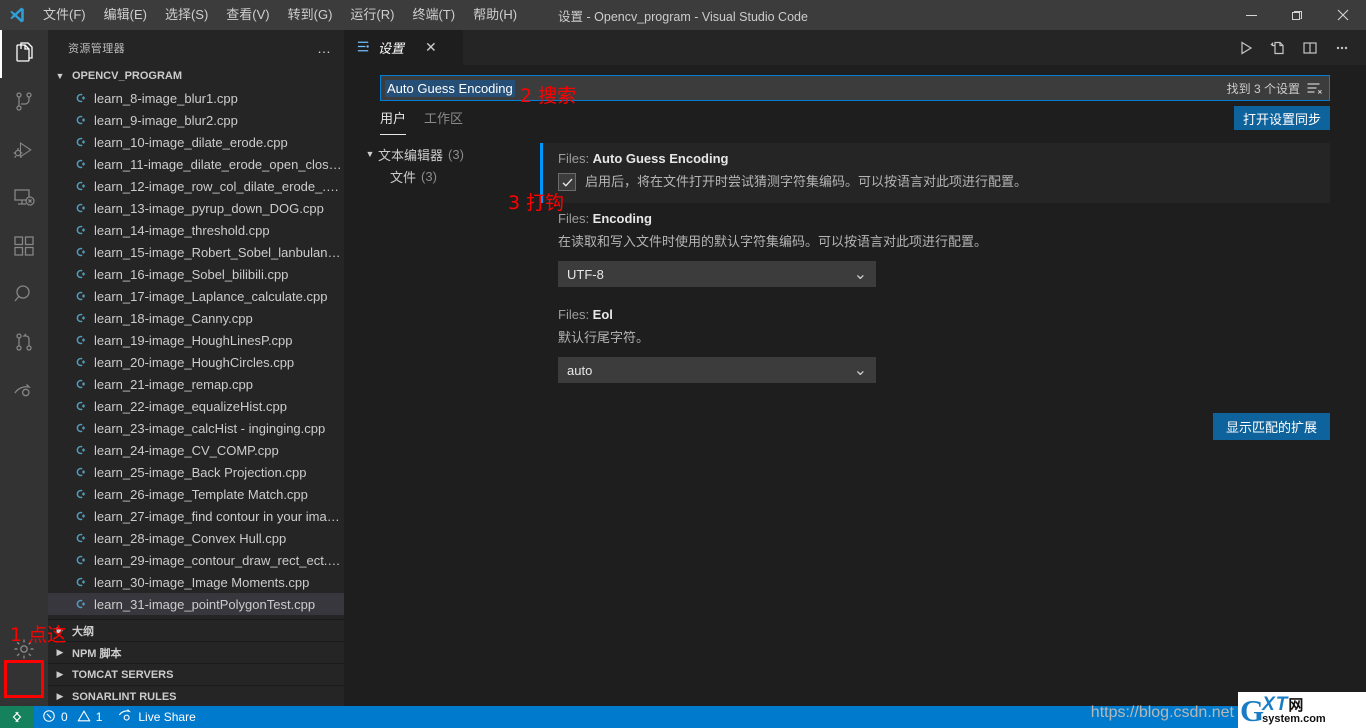  What do you see at coordinates (64, 717) in the screenshot?
I see `error-count: 0` at bounding box center [64, 717].